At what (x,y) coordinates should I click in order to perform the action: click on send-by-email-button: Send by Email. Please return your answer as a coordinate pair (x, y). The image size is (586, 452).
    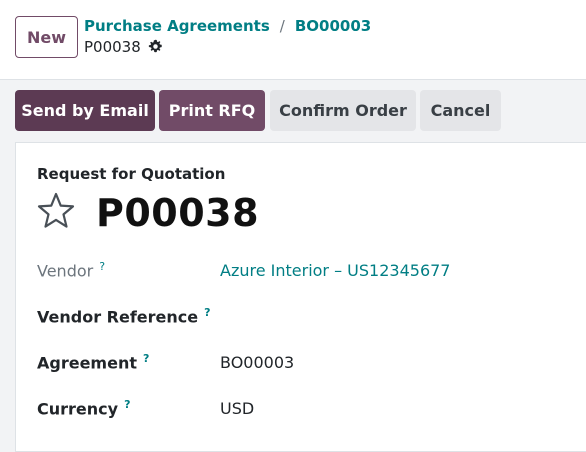
    Looking at the image, I should click on (85, 110).